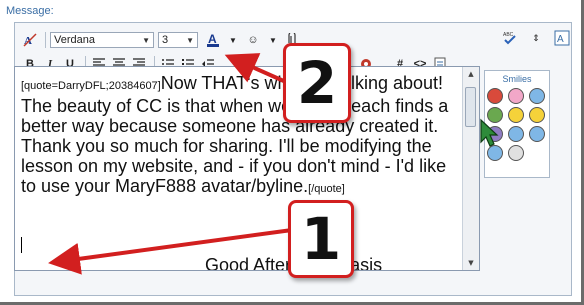 The image size is (584, 305). What do you see at coordinates (317, 83) in the screenshot?
I see `callout-number-2: 2` at bounding box center [317, 83].